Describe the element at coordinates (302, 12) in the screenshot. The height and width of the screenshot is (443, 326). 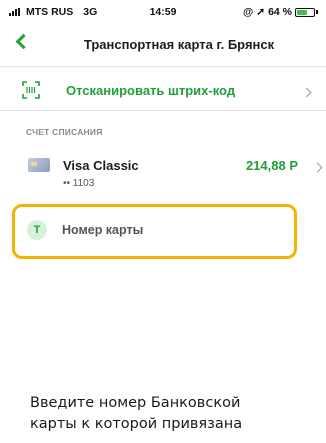
I see `battery-fill` at that location.